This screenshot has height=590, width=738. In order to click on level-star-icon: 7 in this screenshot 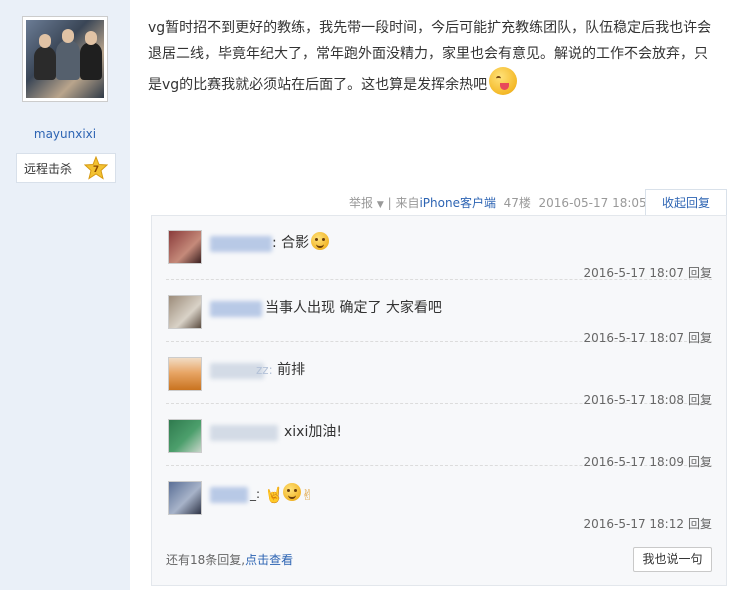, I will do `click(96, 168)`.